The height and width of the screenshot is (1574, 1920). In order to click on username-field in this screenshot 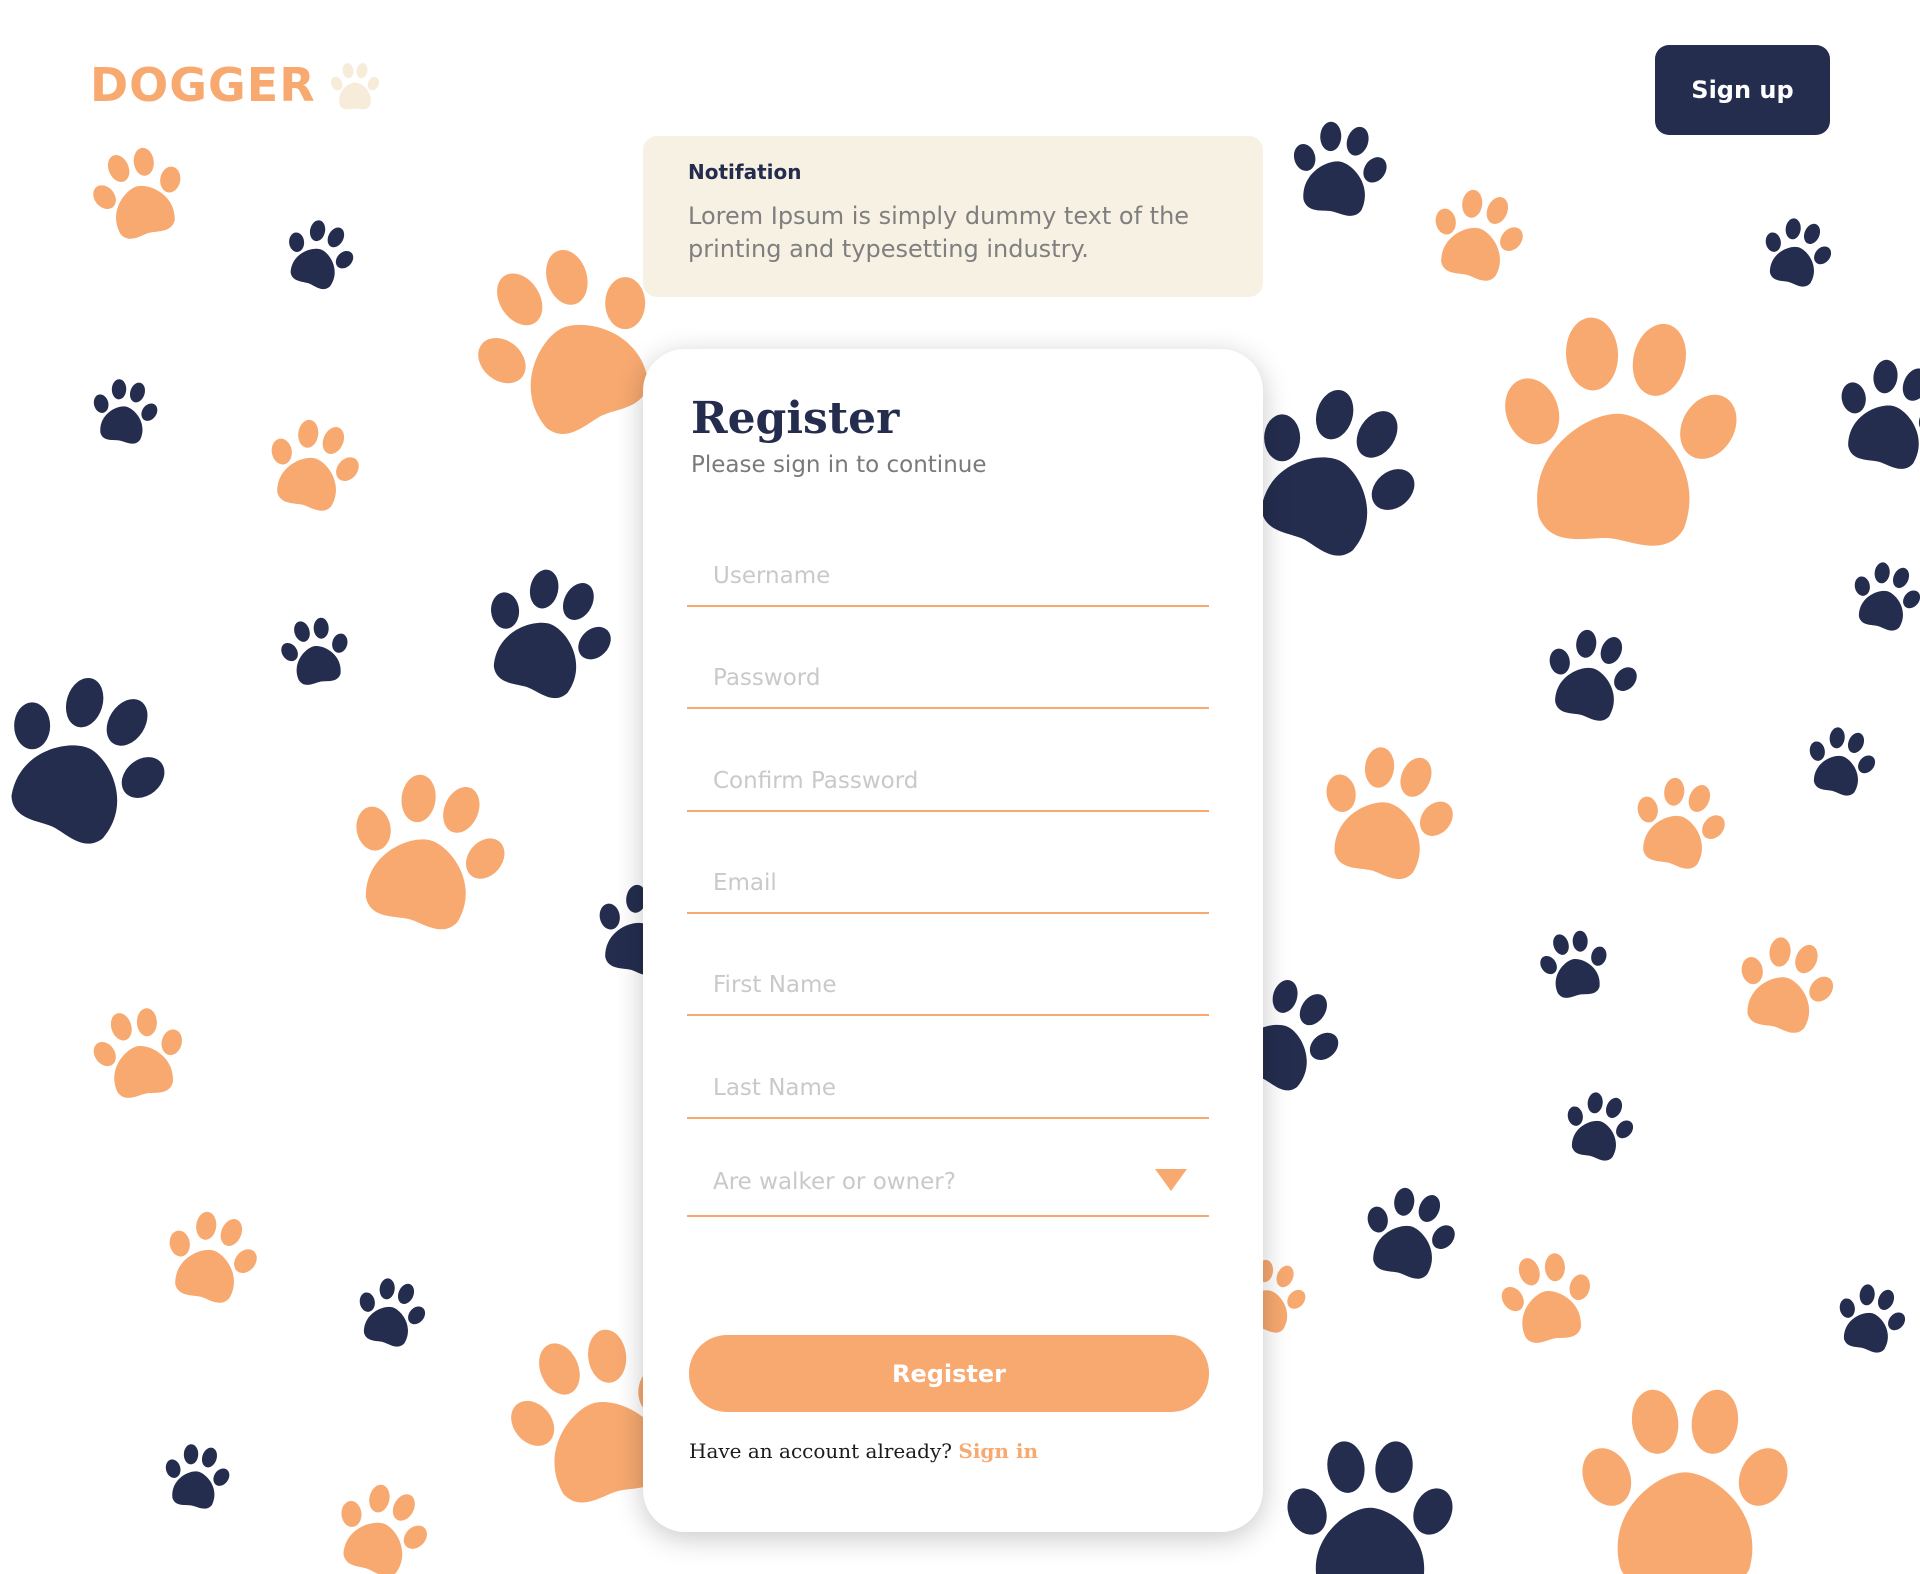, I will do `click(948, 577)`.